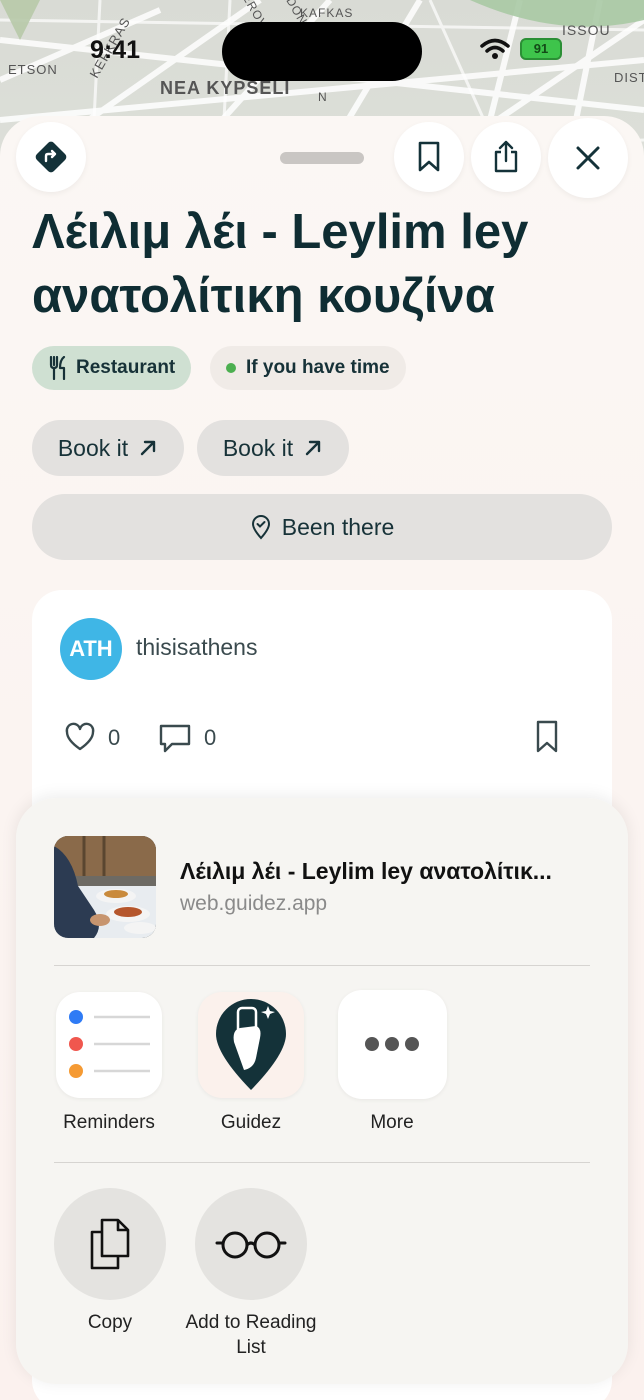 This screenshot has height=1400, width=644. Describe the element at coordinates (126, 367) in the screenshot. I see `category-chip-label: Restaurant` at that location.